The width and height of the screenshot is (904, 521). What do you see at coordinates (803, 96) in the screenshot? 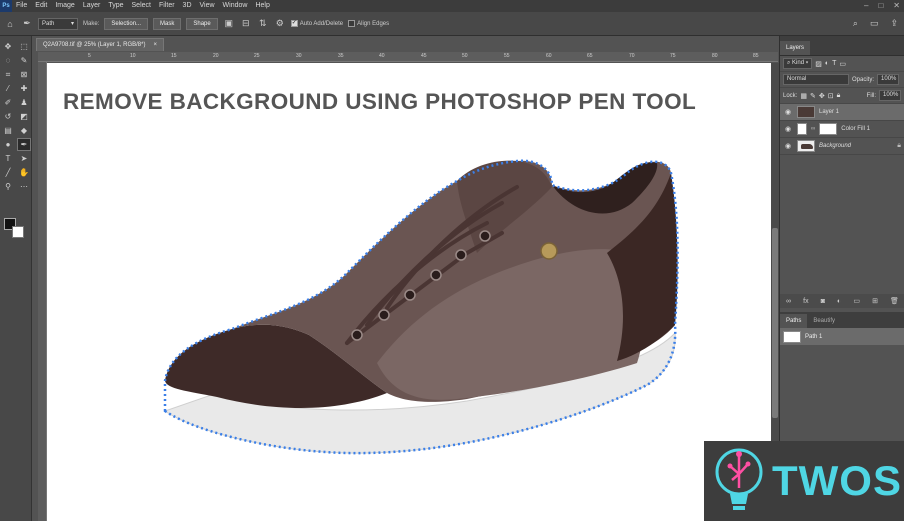
I see `lock-pixels-icon: ▦` at bounding box center [803, 96].